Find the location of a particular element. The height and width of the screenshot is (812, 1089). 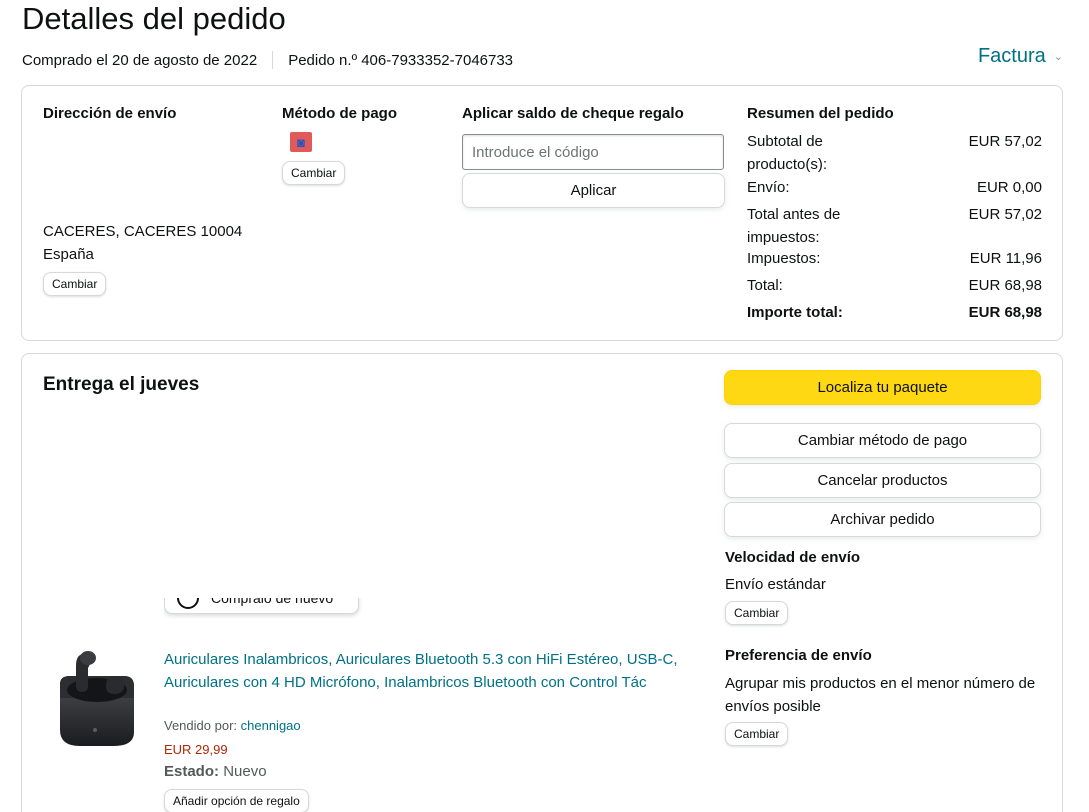

summary-label: Subtotal de producto(s): is located at coordinates (787, 153).